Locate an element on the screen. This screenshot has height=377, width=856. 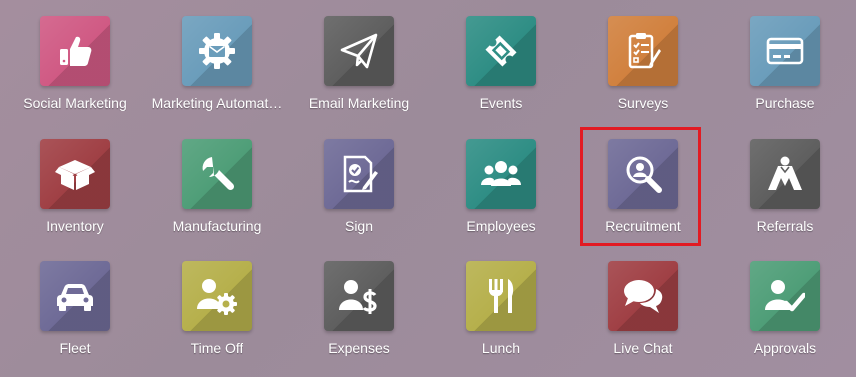
app-email-marketing: Email Marketing is located at coordinates (359, 60).